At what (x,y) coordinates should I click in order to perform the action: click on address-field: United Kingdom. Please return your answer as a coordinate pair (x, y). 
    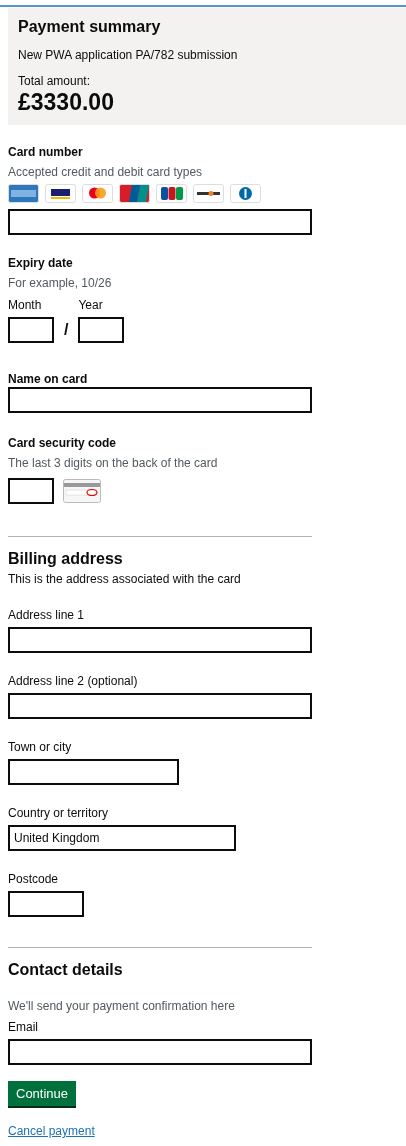
    Looking at the image, I should click on (122, 838).